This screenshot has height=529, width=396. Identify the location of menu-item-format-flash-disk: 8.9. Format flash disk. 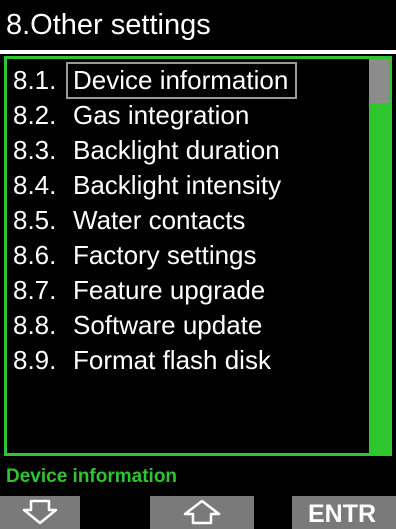
(190, 360).